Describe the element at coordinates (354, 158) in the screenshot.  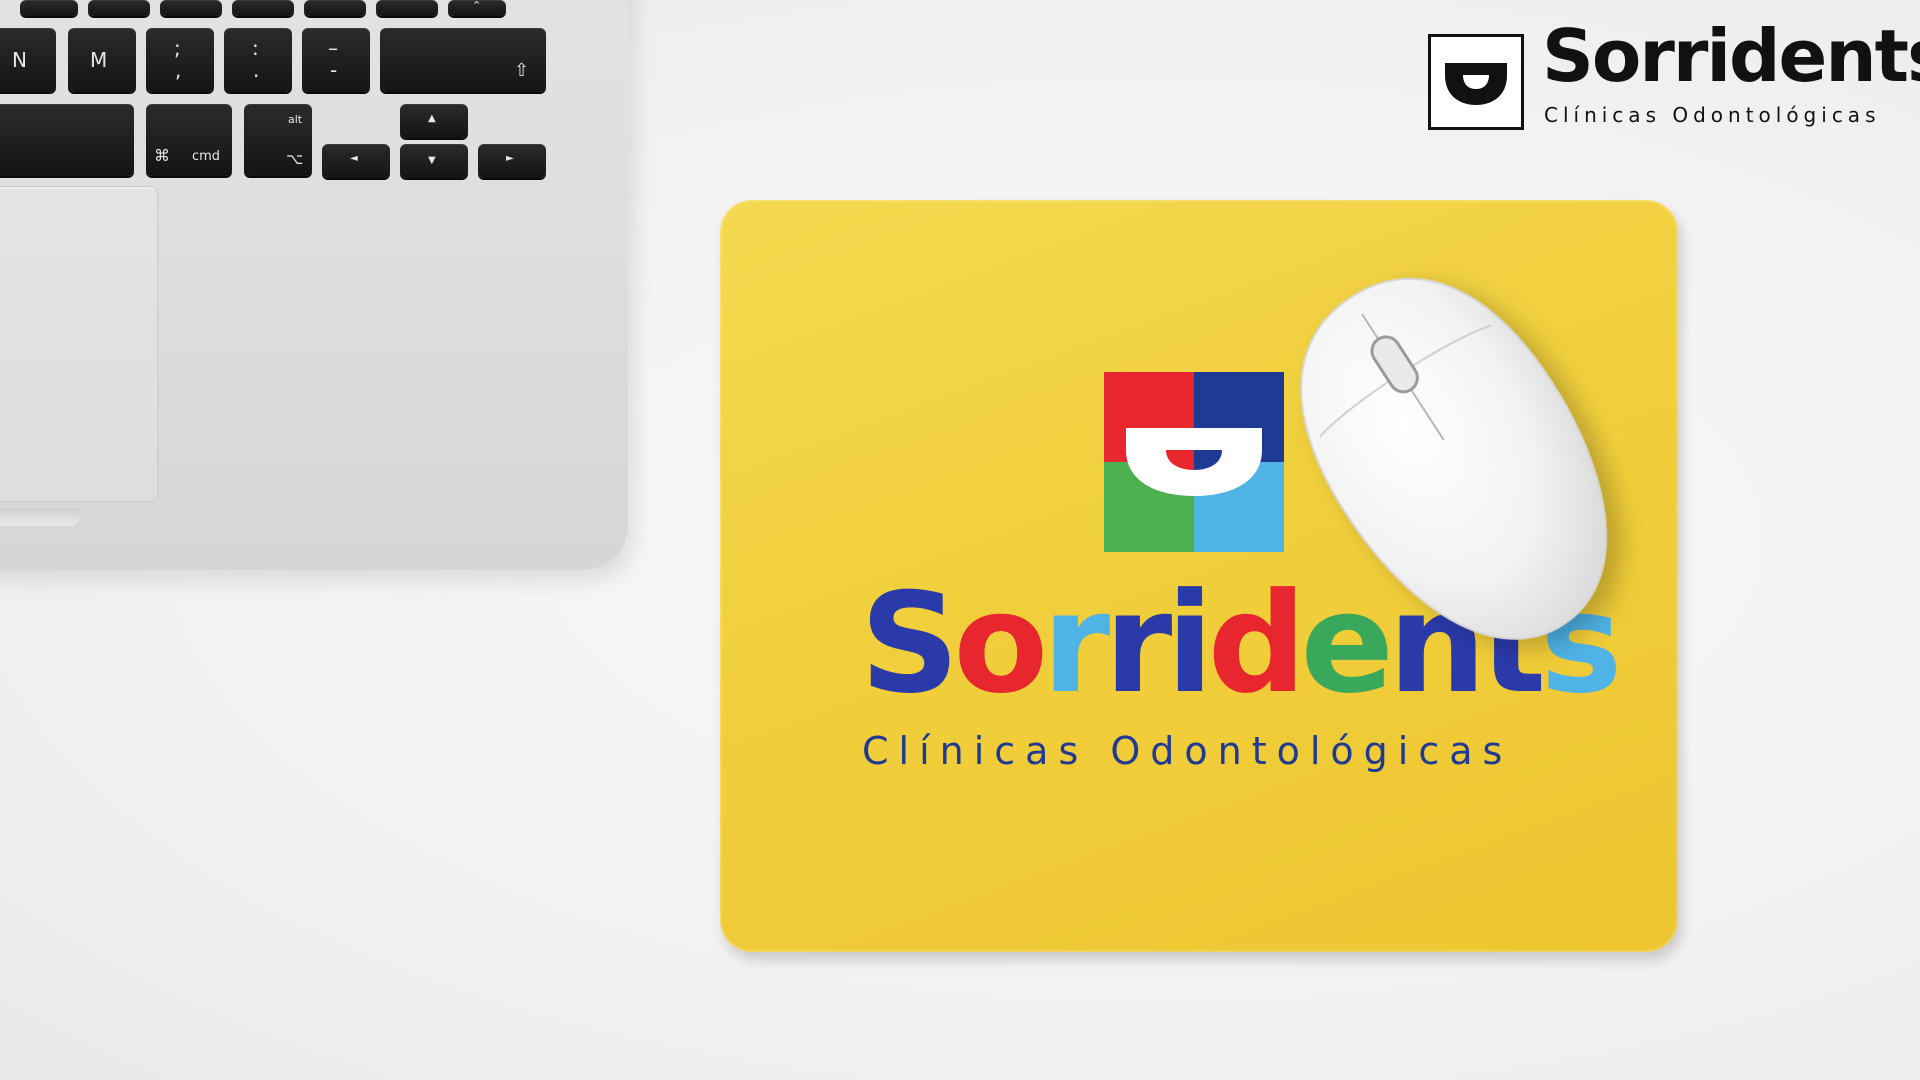
I see `arrow-left-icon: ◄` at that location.